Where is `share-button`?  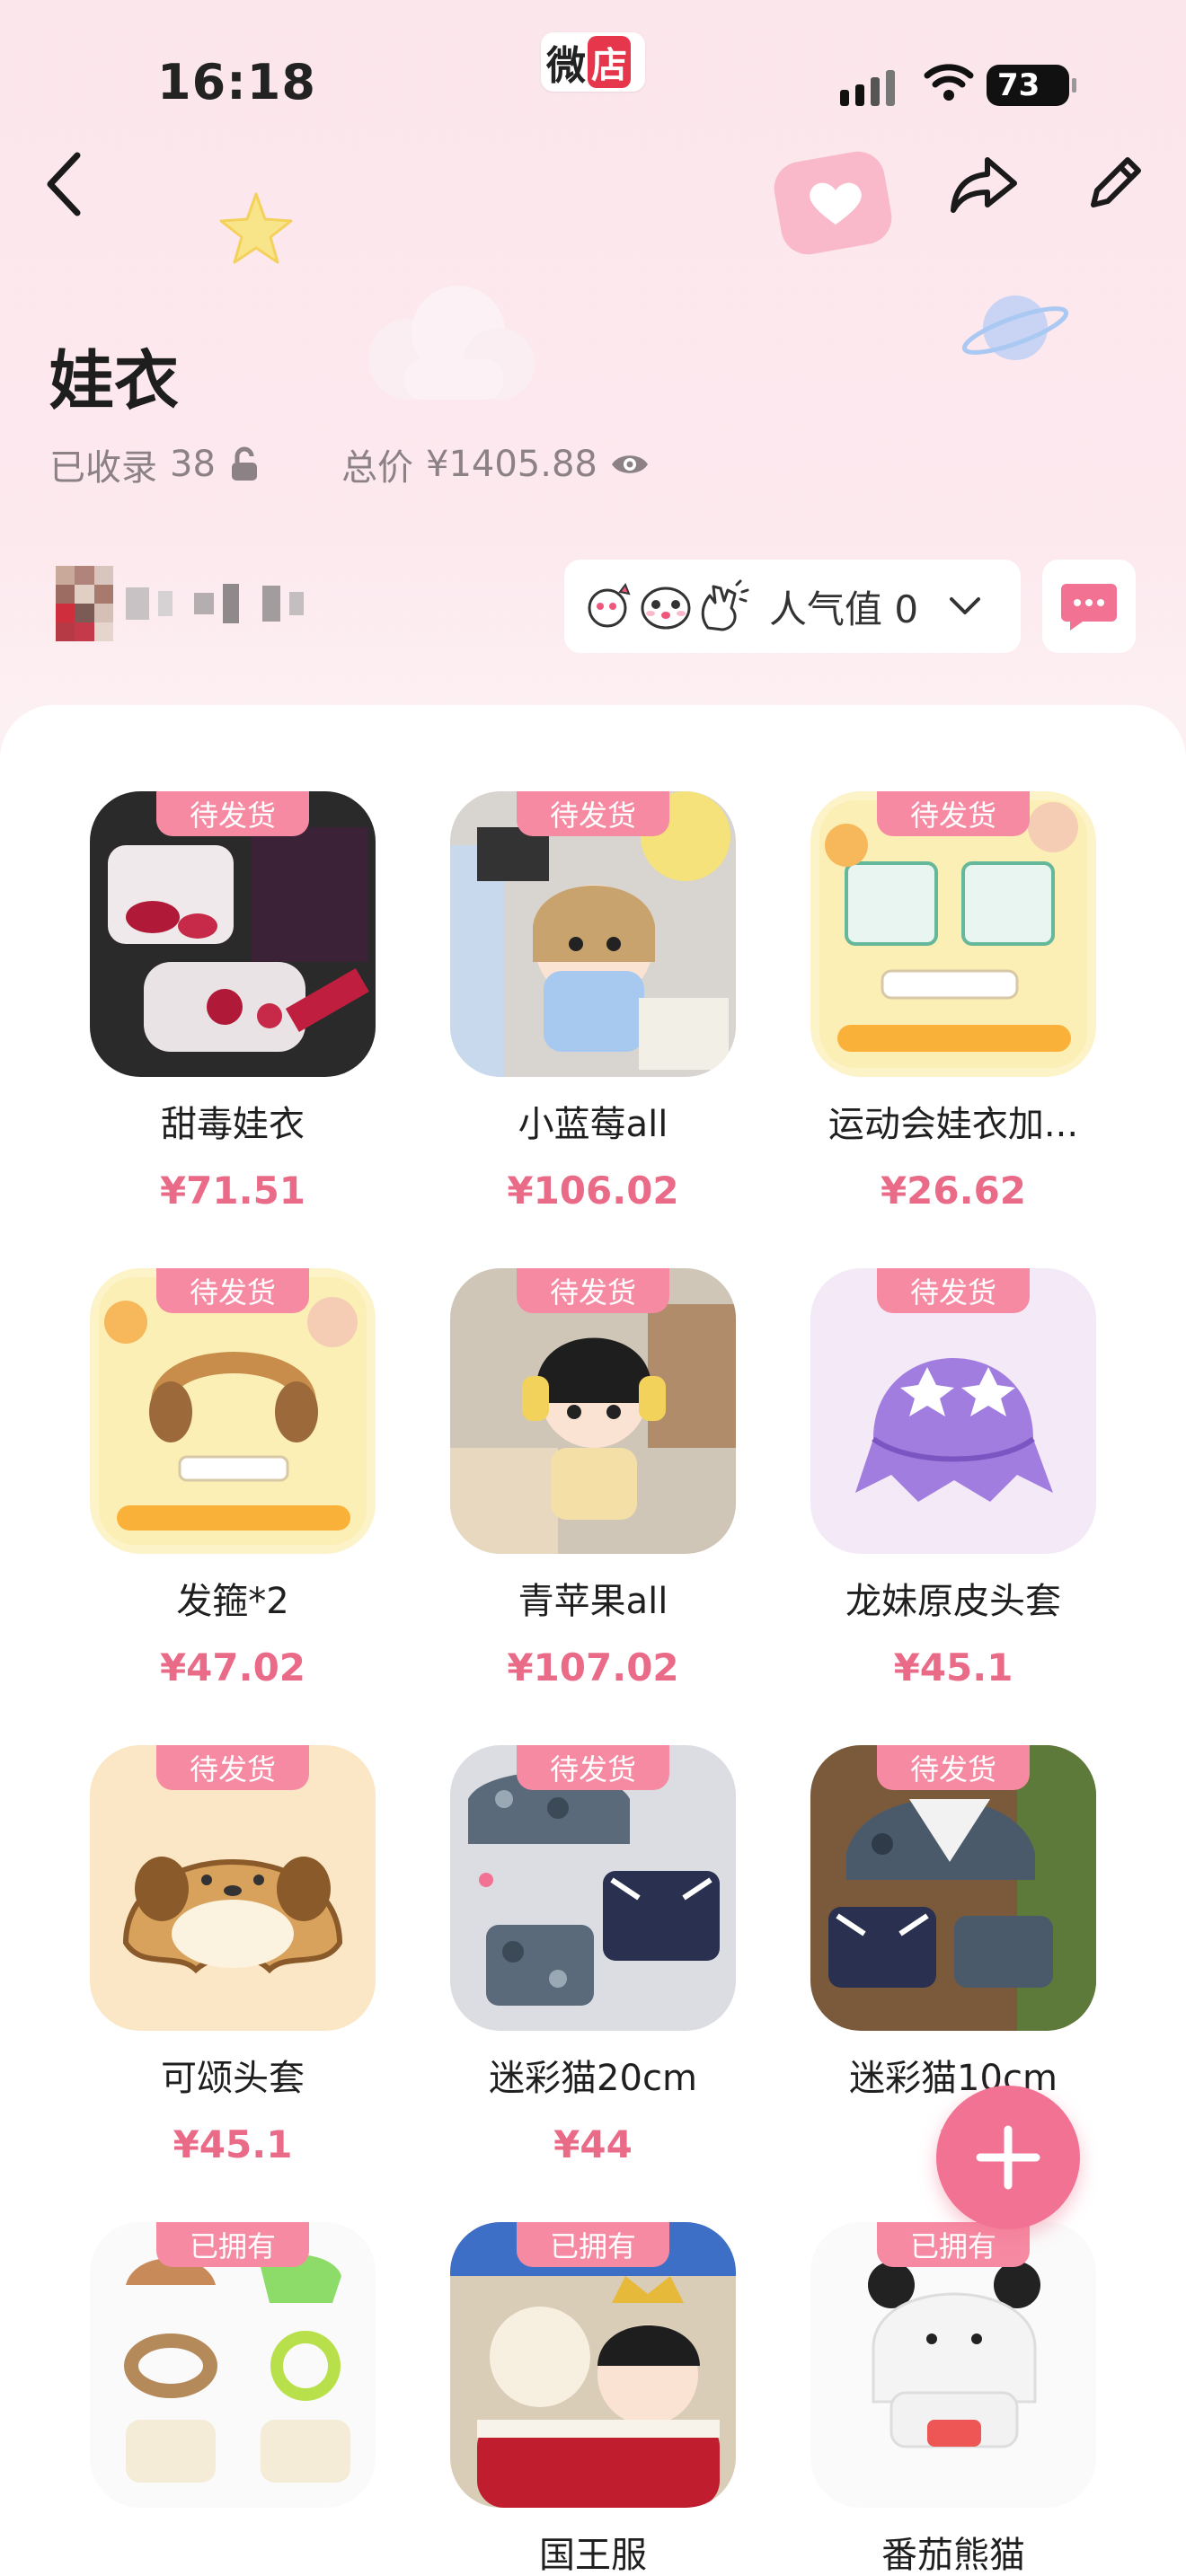
share-button is located at coordinates (983, 184).